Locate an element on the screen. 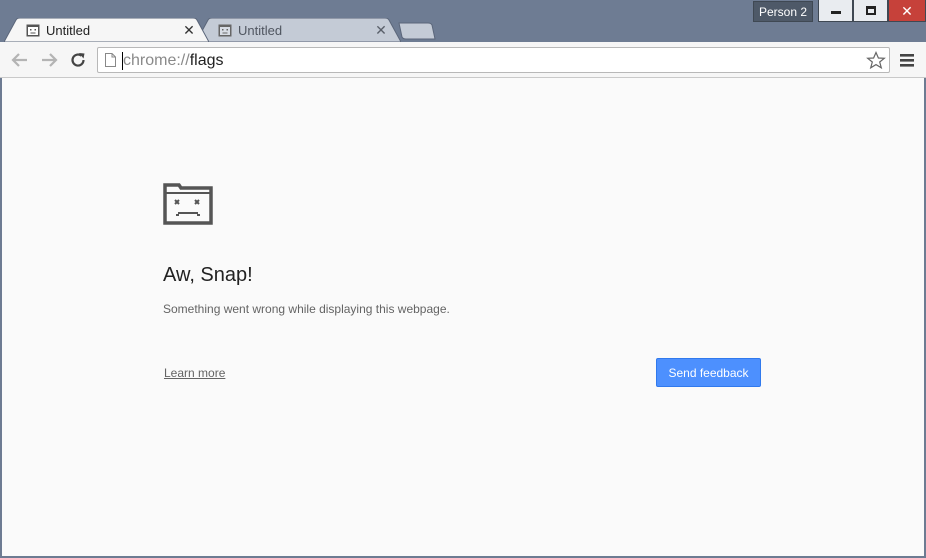 The height and width of the screenshot is (558, 926). minimize-icon is located at coordinates (835, 12).